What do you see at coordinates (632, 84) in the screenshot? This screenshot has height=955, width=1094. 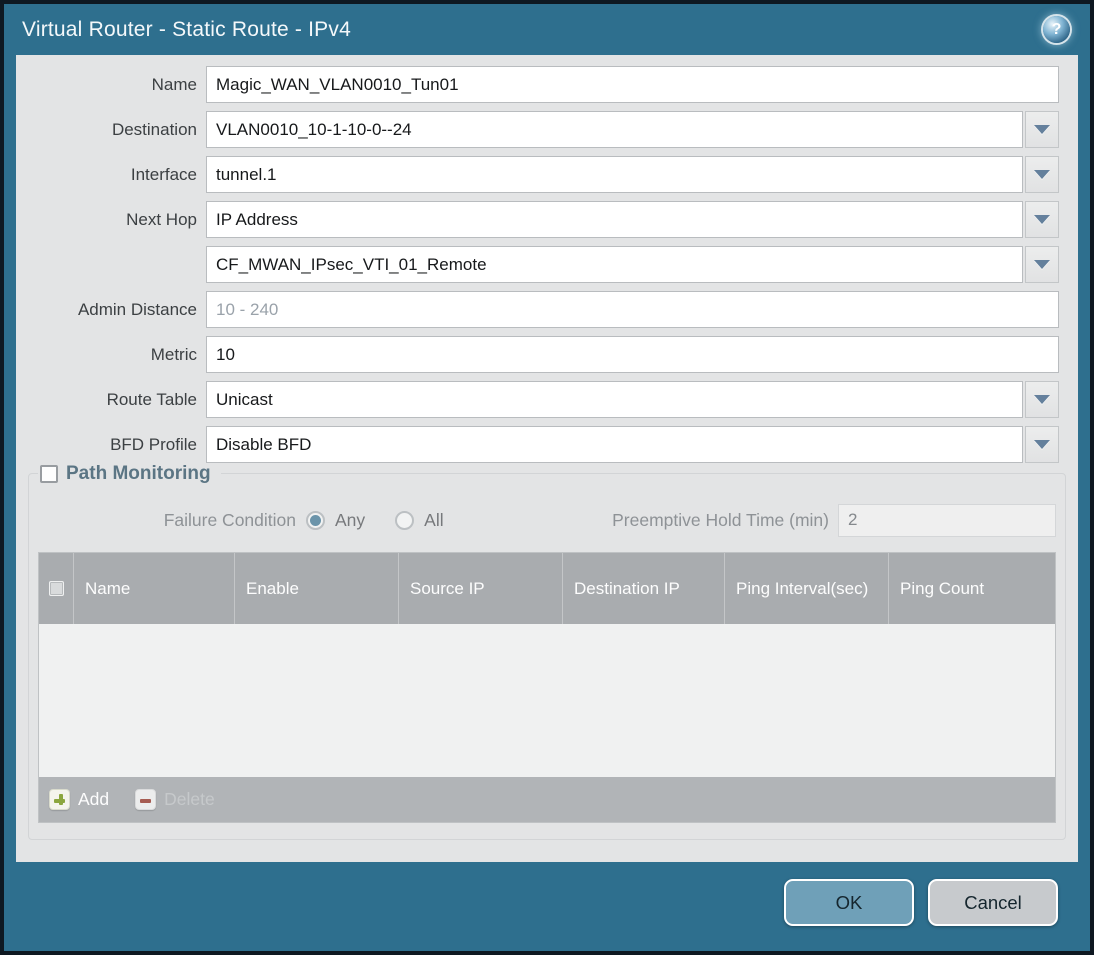 I see `name-input` at bounding box center [632, 84].